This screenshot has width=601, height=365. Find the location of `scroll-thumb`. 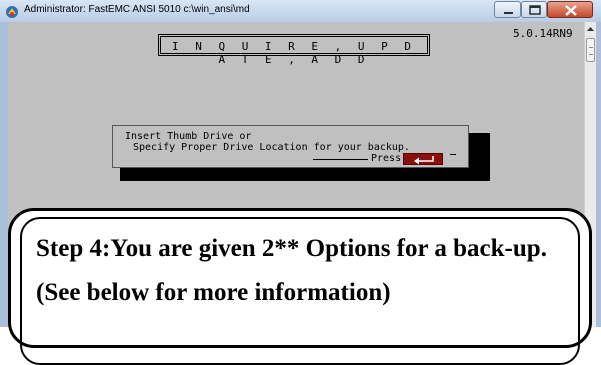

scroll-thumb is located at coordinates (590, 50).